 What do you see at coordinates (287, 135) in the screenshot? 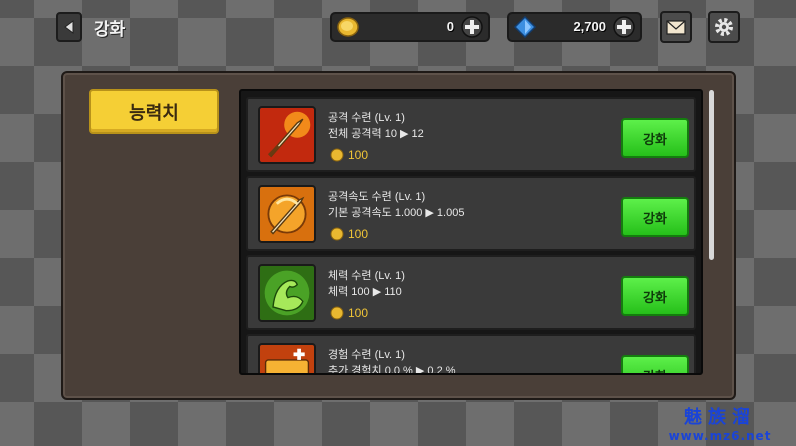
I see `sword-icon` at bounding box center [287, 135].